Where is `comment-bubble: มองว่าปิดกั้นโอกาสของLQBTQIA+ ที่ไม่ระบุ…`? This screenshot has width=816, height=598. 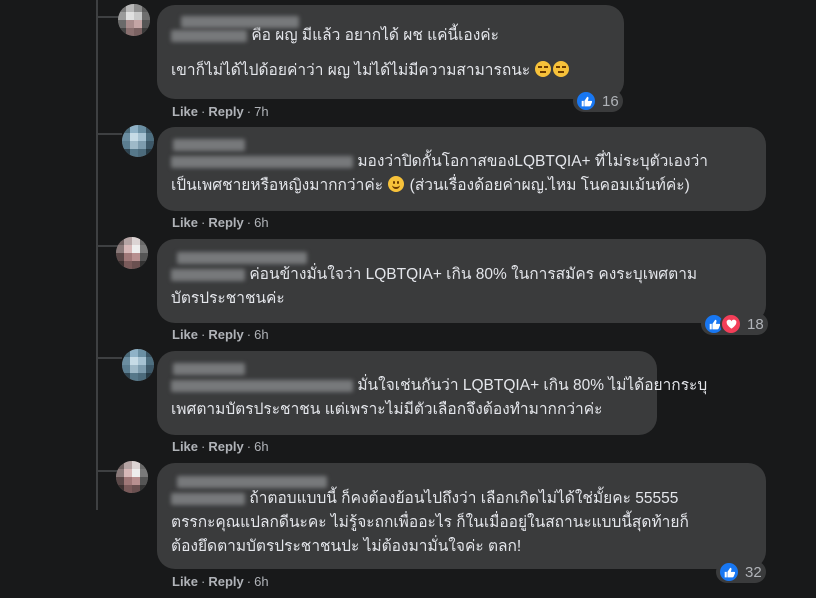
comment-bubble: มองว่าปิดกั้นโอกาสของLQBTQIA+ ที่ไม่ระบุ… is located at coordinates (461, 169).